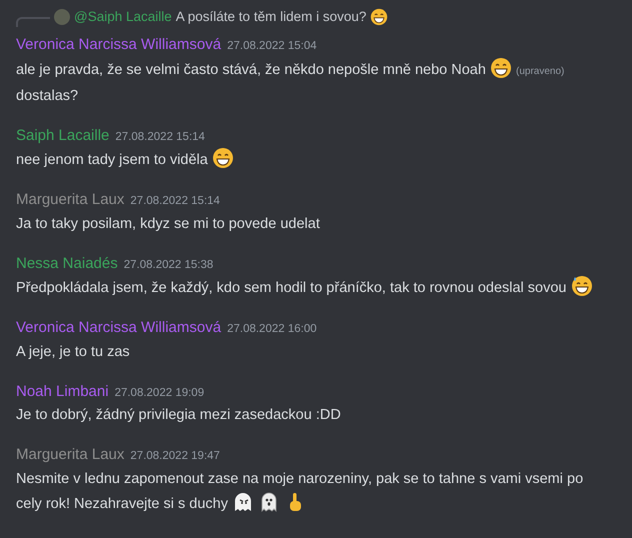 The width and height of the screenshot is (632, 538). What do you see at coordinates (540, 71) in the screenshot?
I see `edited-label: (upraveno)` at bounding box center [540, 71].